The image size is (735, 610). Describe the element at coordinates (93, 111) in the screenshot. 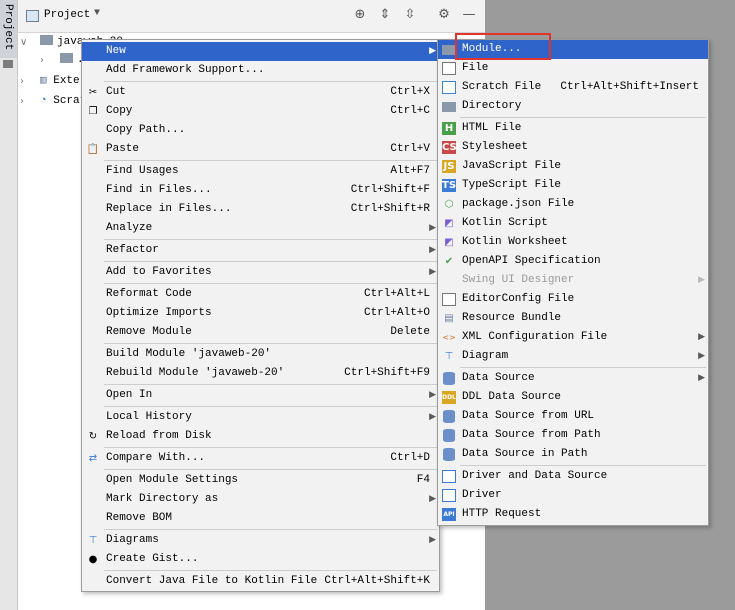

I see `copy-icon: ❐` at that location.